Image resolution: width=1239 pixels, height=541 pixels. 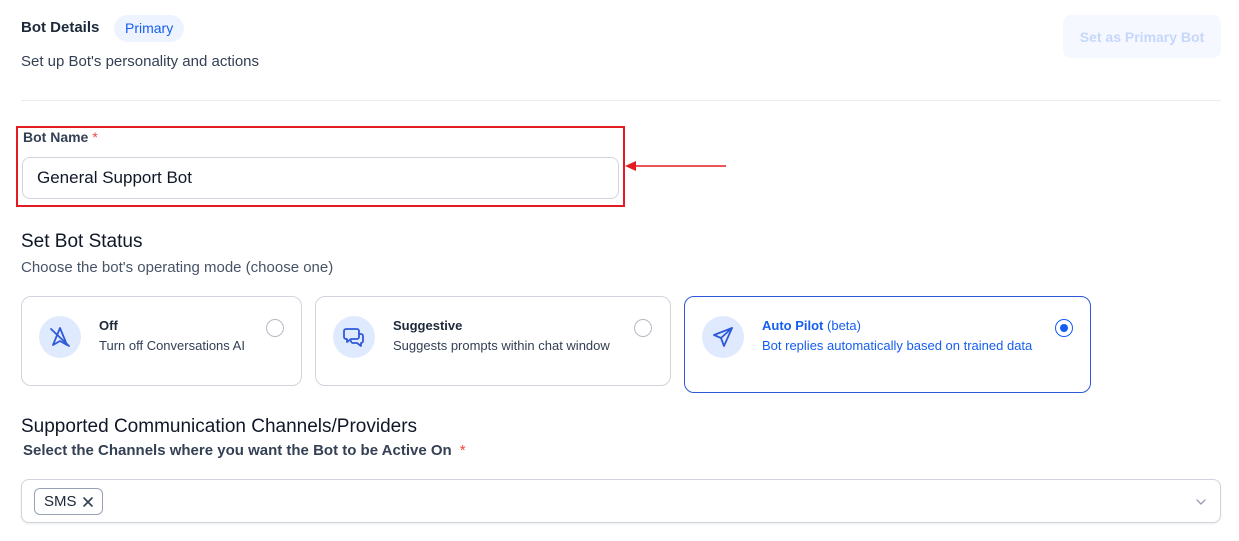 I want to click on status-radio-suggestive, so click(x=643, y=328).